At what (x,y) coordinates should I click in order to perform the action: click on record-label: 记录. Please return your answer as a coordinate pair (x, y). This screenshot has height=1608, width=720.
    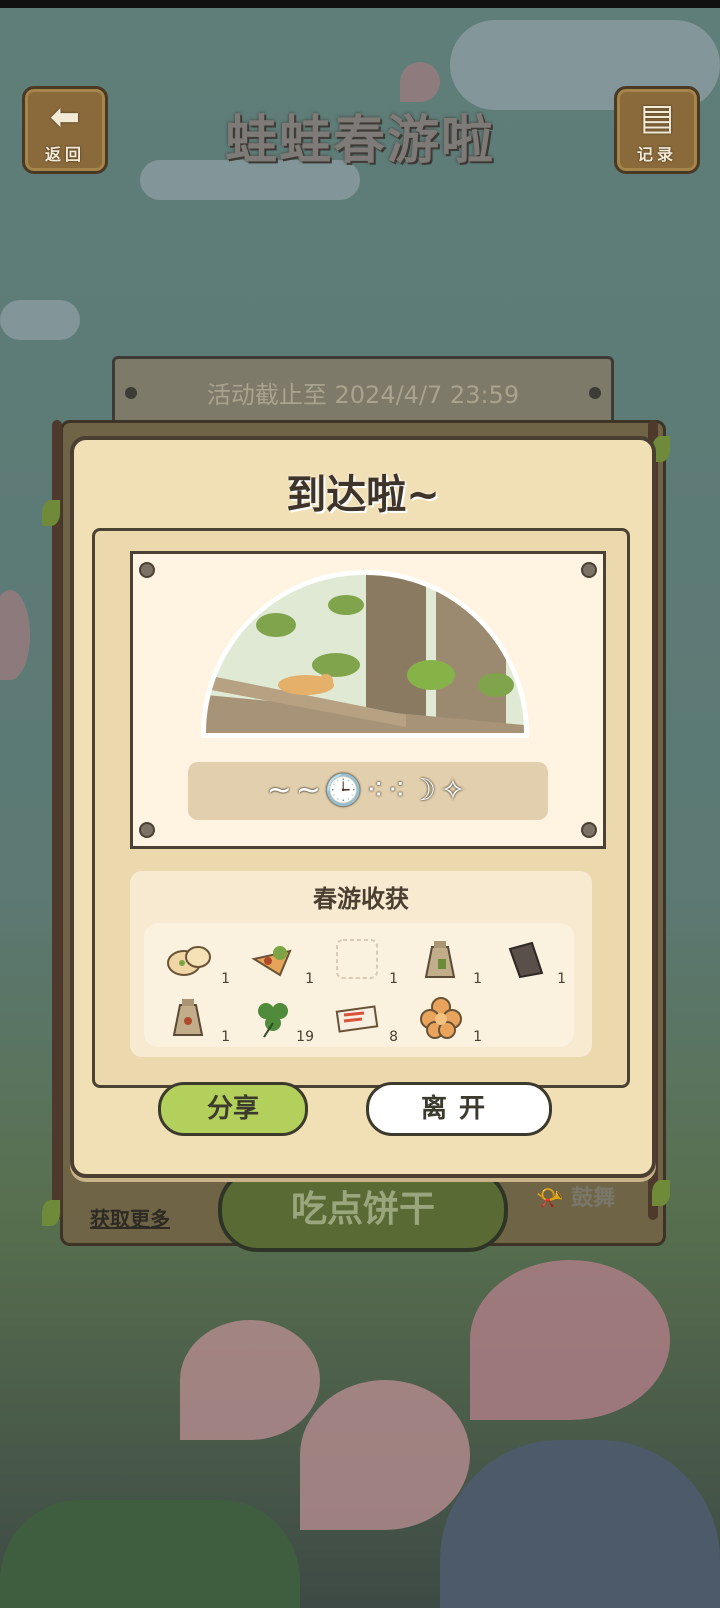
    Looking at the image, I should click on (656, 154).